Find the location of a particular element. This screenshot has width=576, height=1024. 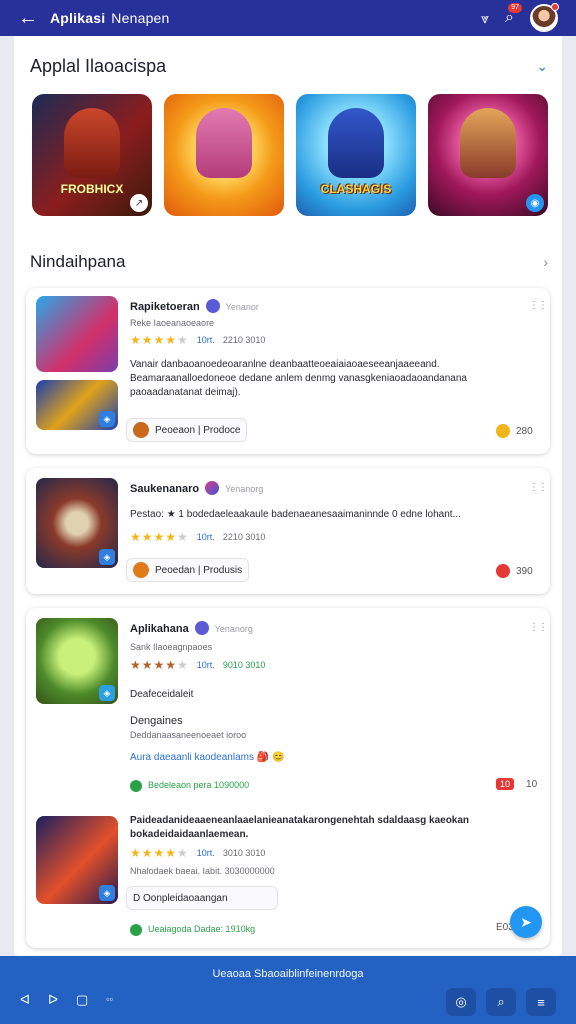

section-featured-header: Applal Ilaoacispa ⌄ is located at coordinates (288, 66).